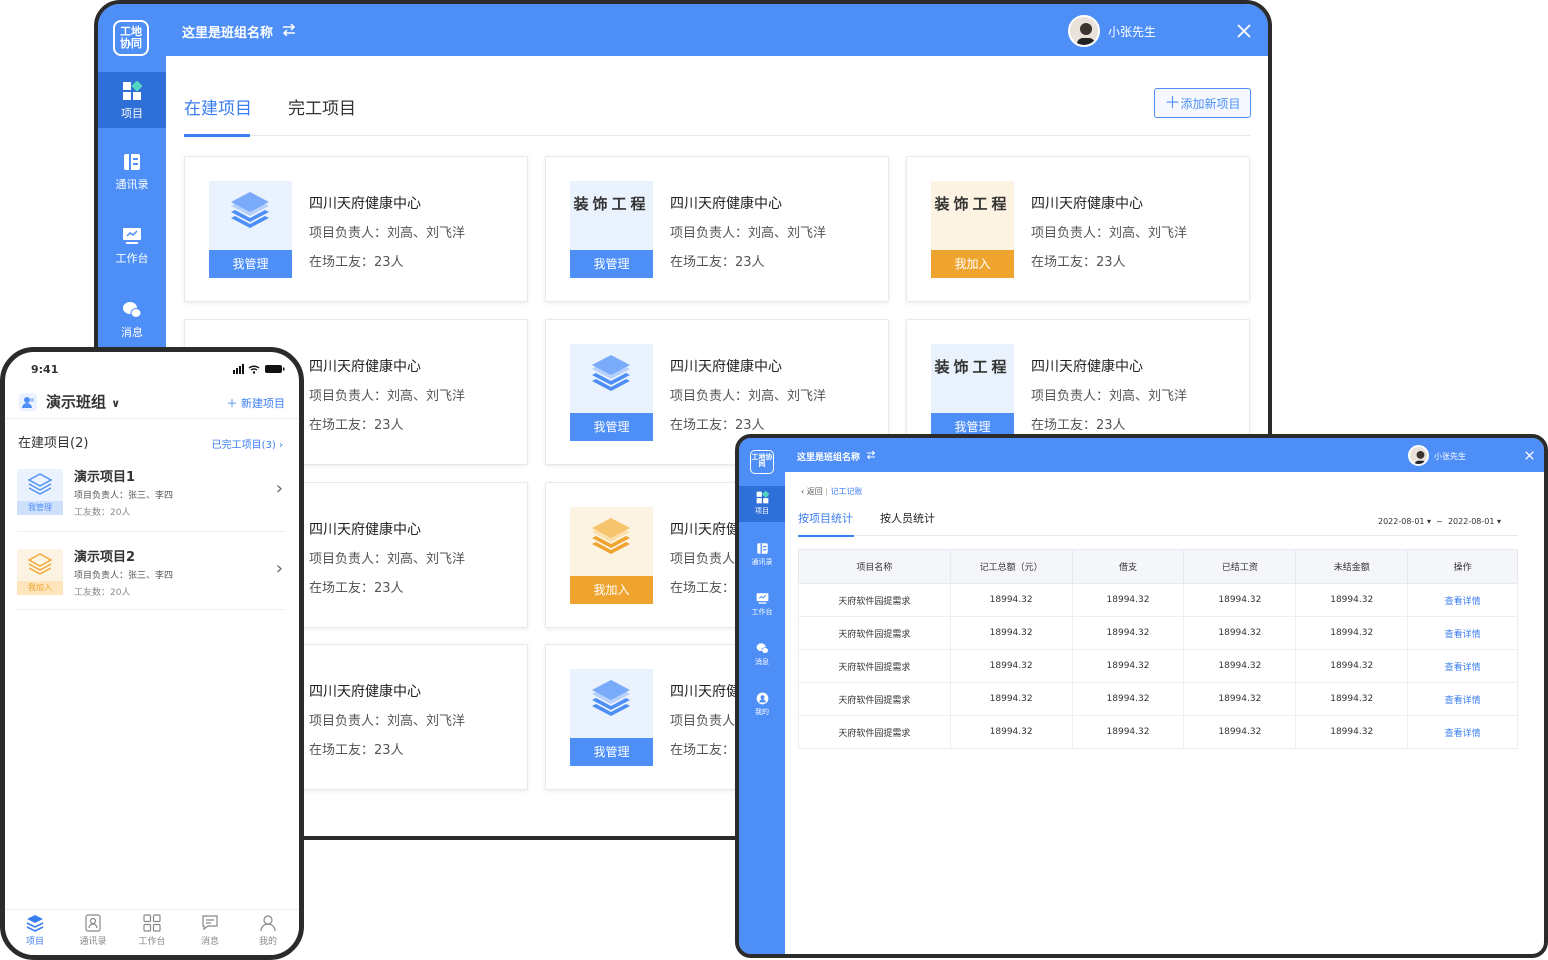  I want to click on table-header-row: 项目名称 记工总额（元） 借支 已结工资 未结金额 操作, so click(1158, 566).